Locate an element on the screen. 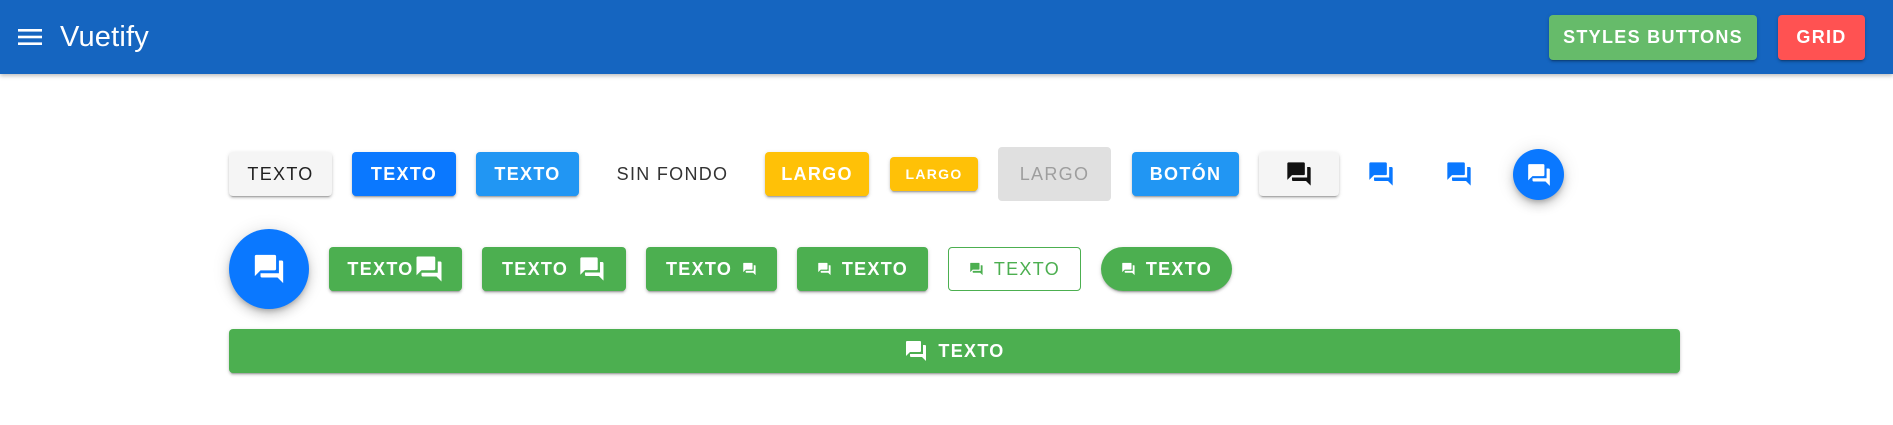  texto-block-button: TEXTO is located at coordinates (954, 351).